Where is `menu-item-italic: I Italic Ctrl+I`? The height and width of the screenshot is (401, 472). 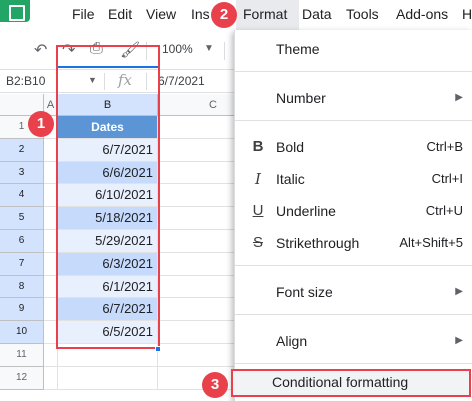
menu-item-italic: I Italic Ctrl+I is located at coordinates (353, 180).